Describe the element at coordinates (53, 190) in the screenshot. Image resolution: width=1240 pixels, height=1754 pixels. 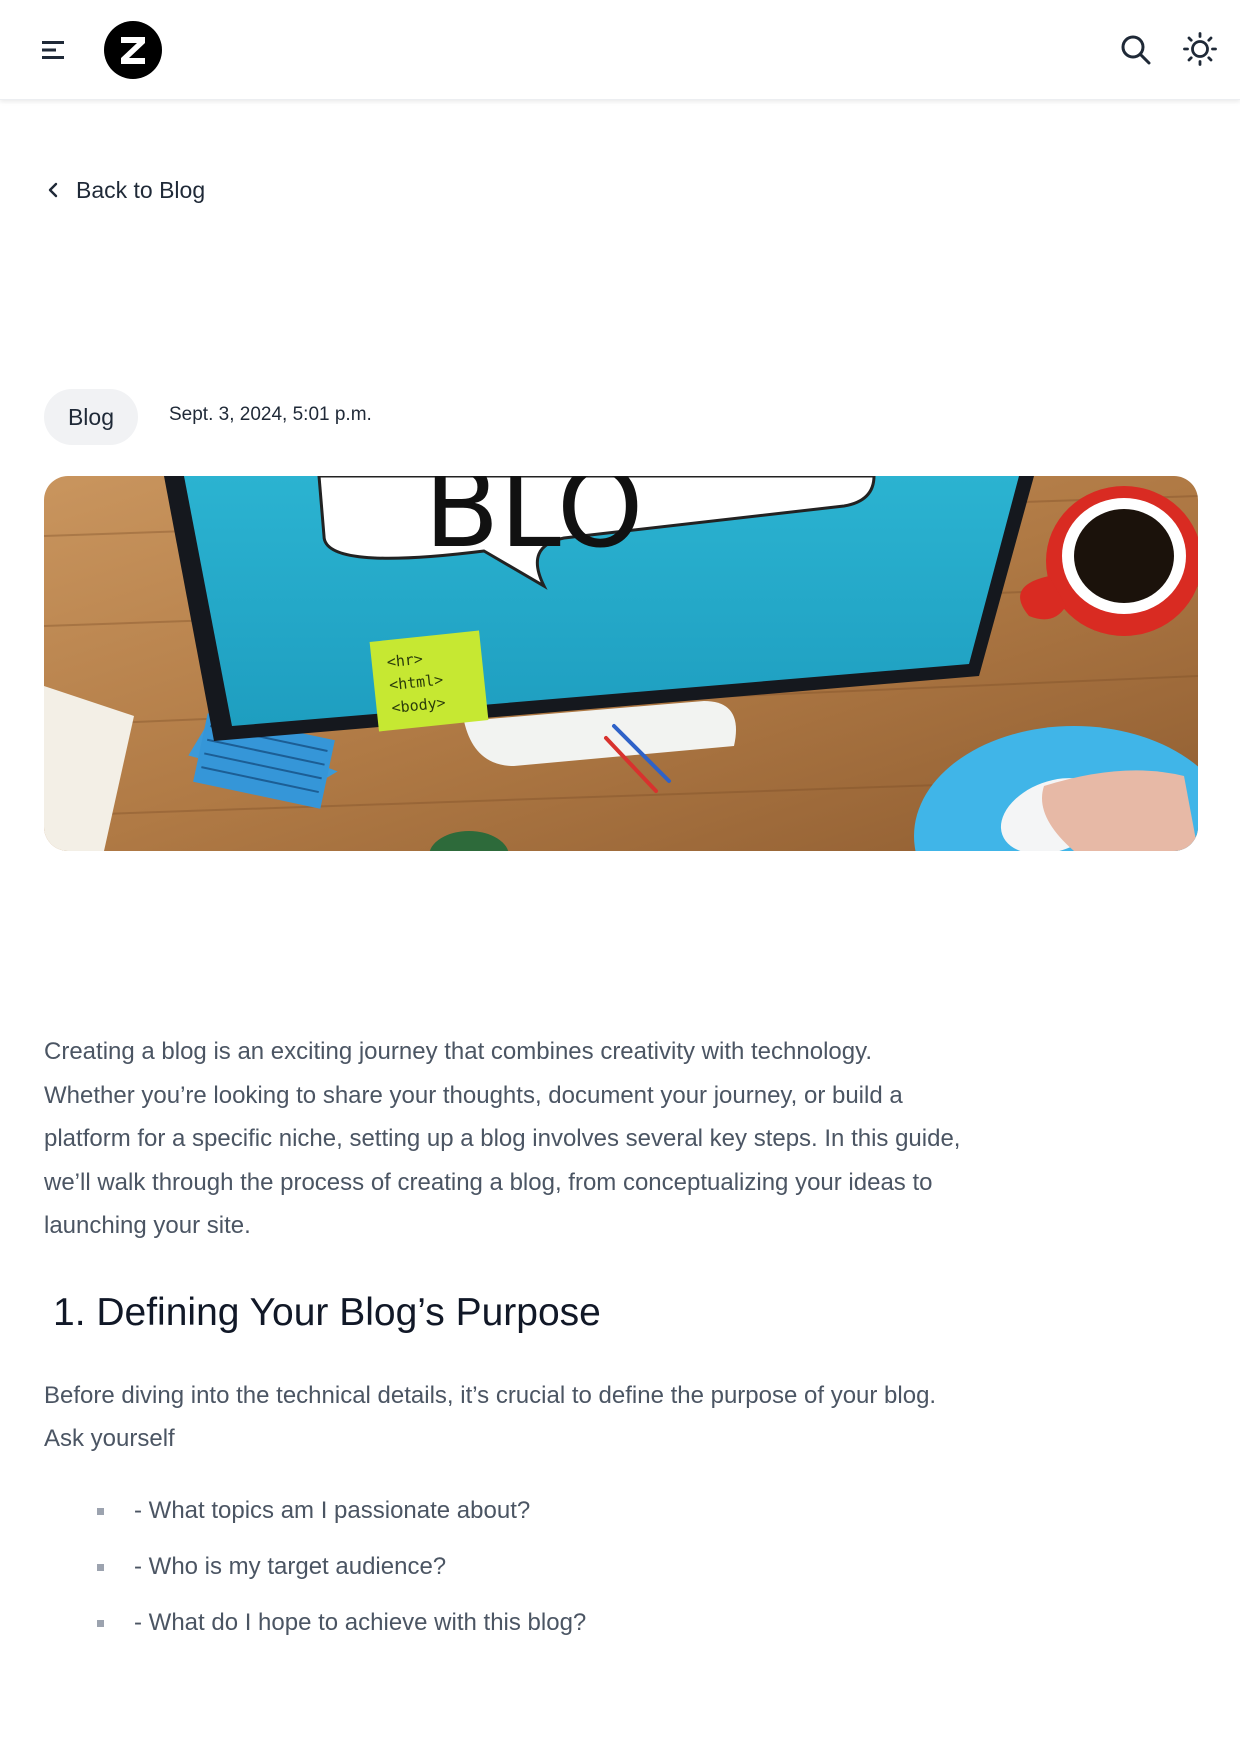
I see `chevron-left-icon` at that location.